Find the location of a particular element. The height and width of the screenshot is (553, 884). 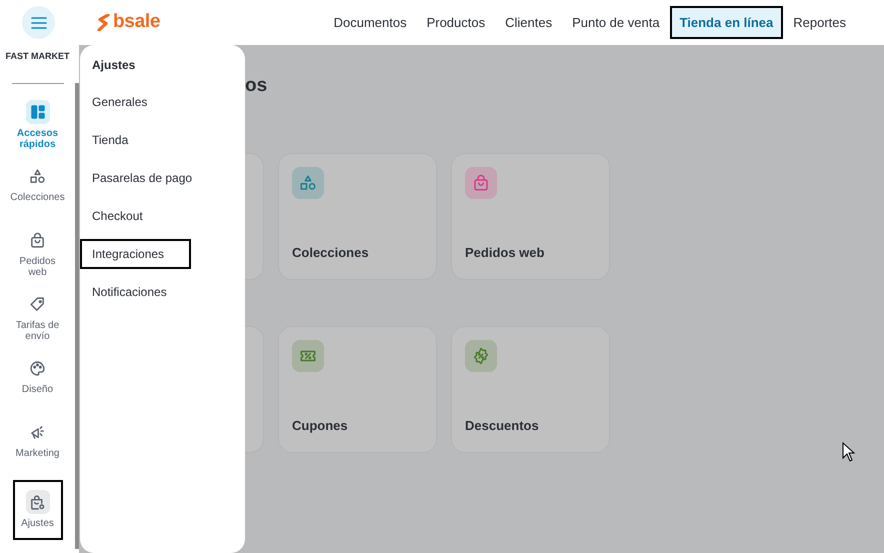

grid-icon is located at coordinates (37, 112).